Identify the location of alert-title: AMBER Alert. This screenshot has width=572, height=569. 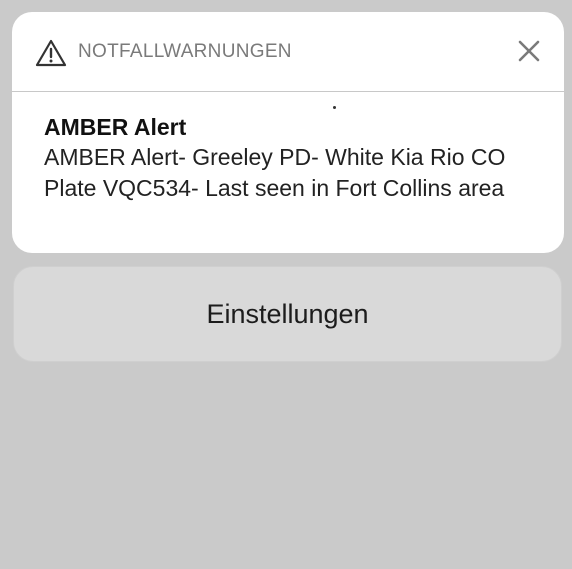
(115, 127).